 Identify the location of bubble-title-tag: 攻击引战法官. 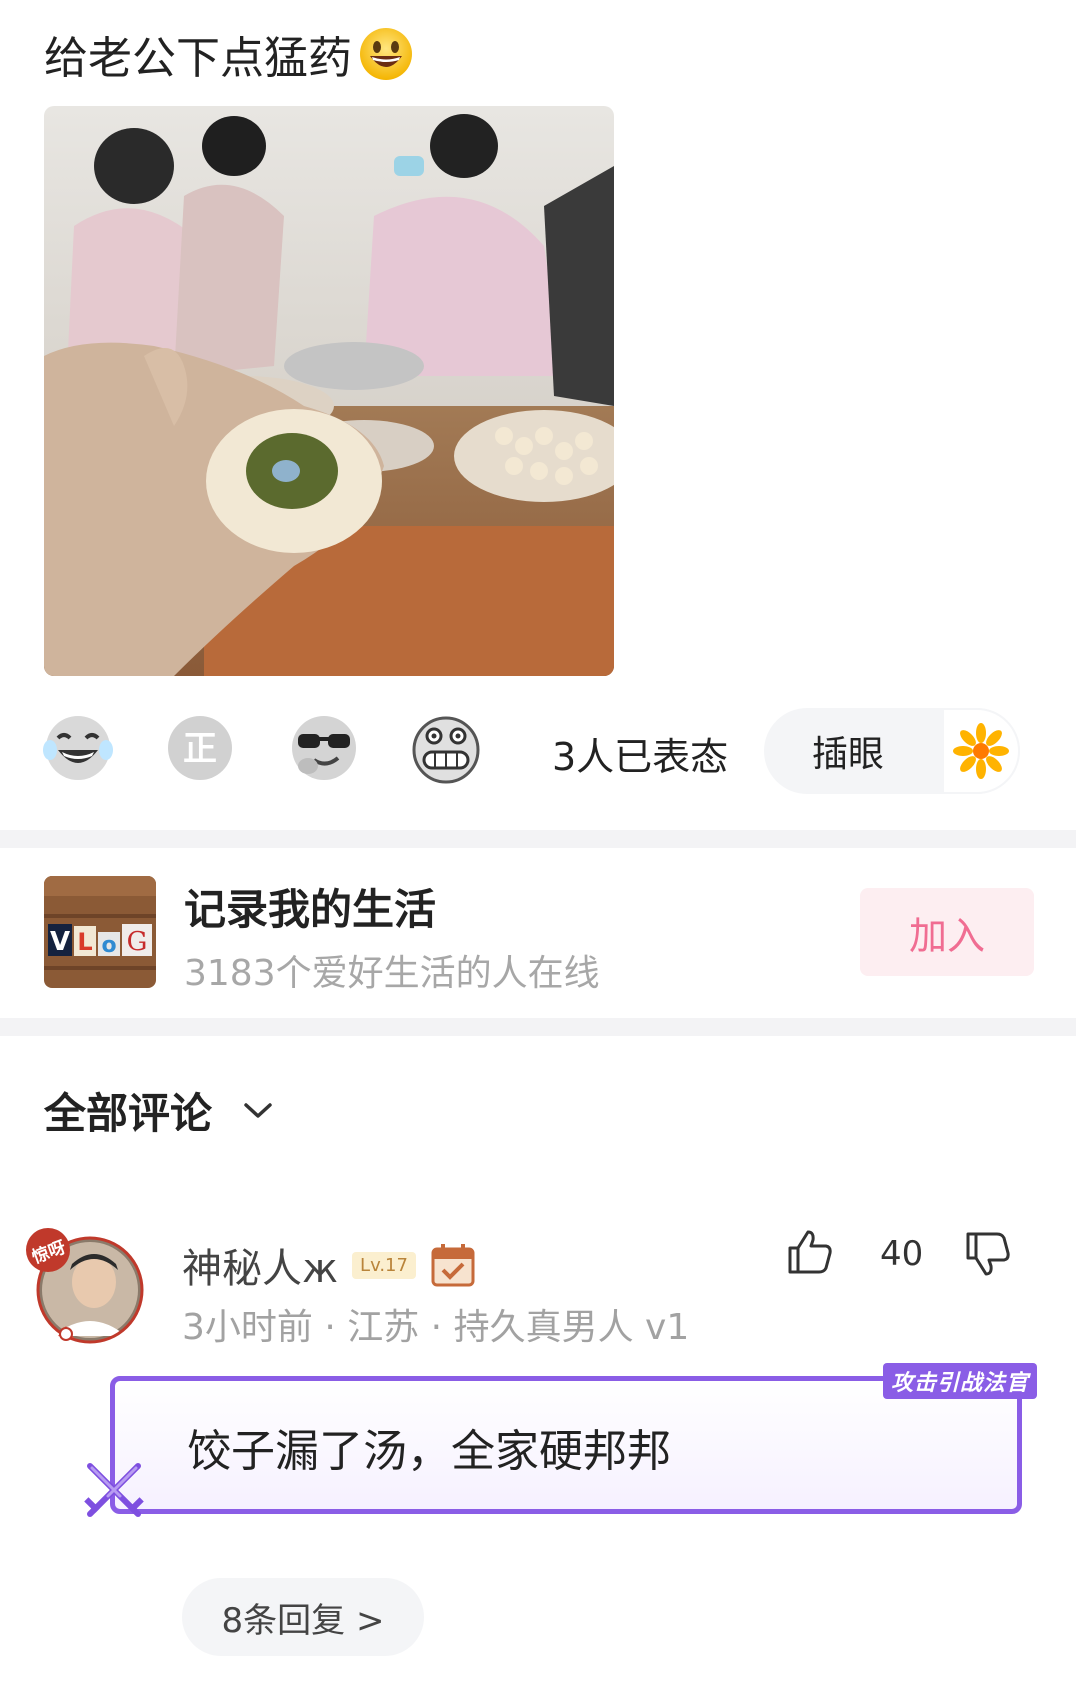
(959, 1381).